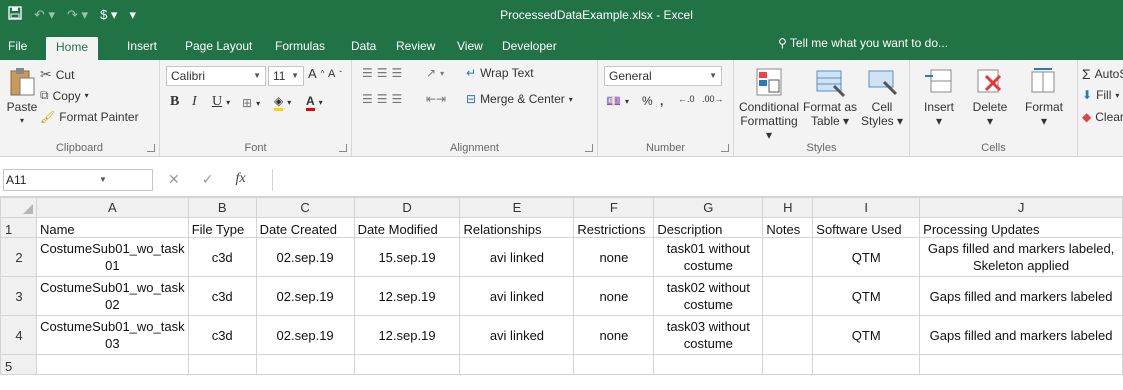 Image resolution: width=1123 pixels, height=390 pixels. I want to click on number-format-select: General ▼, so click(663, 76).